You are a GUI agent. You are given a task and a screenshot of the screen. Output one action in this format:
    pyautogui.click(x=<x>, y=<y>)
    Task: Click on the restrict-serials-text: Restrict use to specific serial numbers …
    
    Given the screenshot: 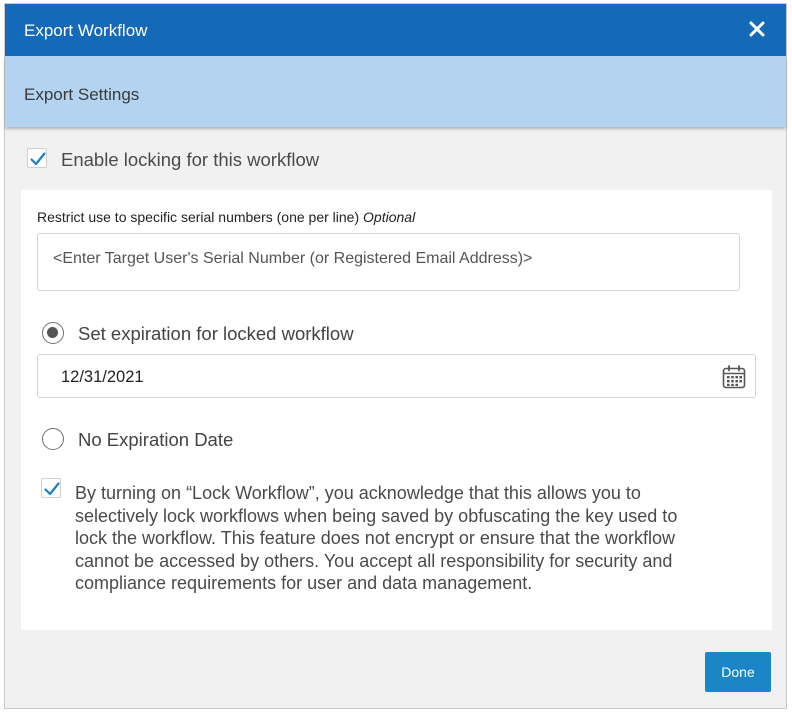 What is the action you would take?
    pyautogui.click(x=198, y=217)
    